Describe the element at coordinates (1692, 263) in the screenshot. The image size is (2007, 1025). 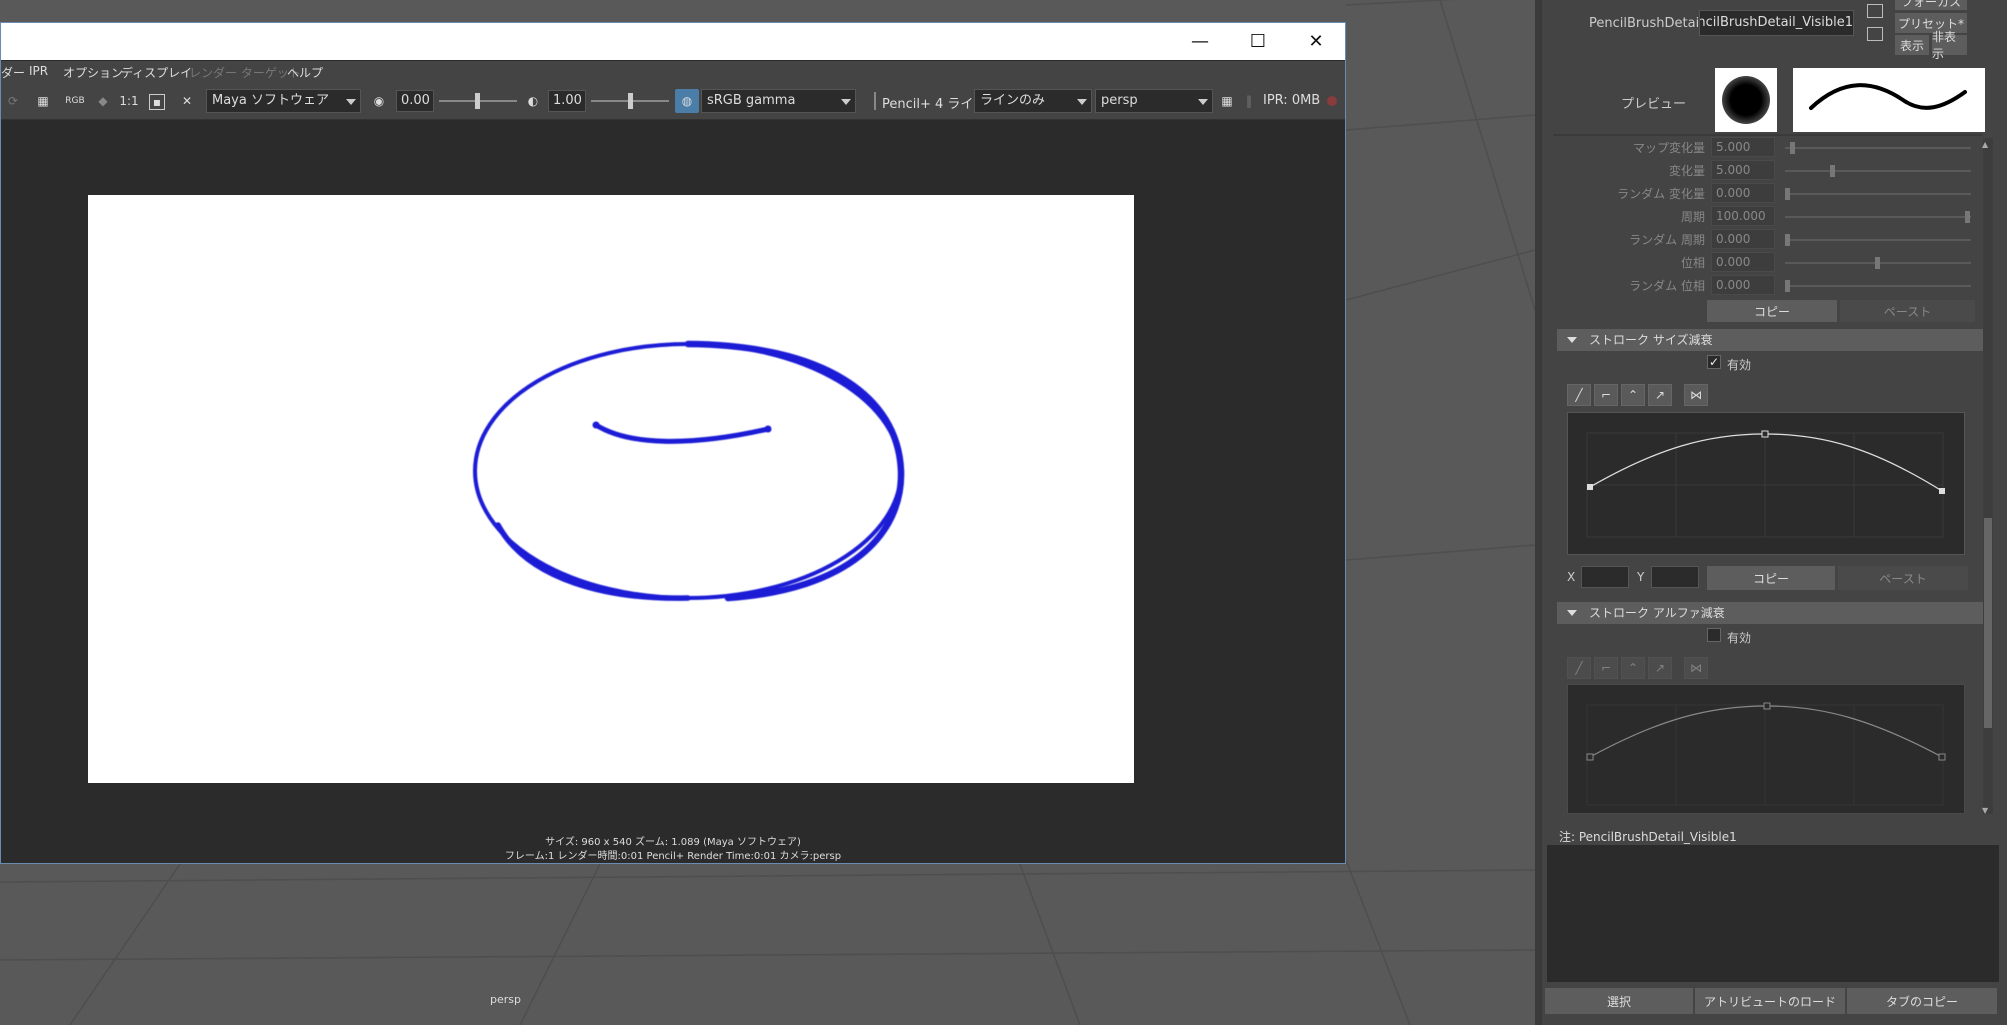
I see `row-label: 位相` at that location.